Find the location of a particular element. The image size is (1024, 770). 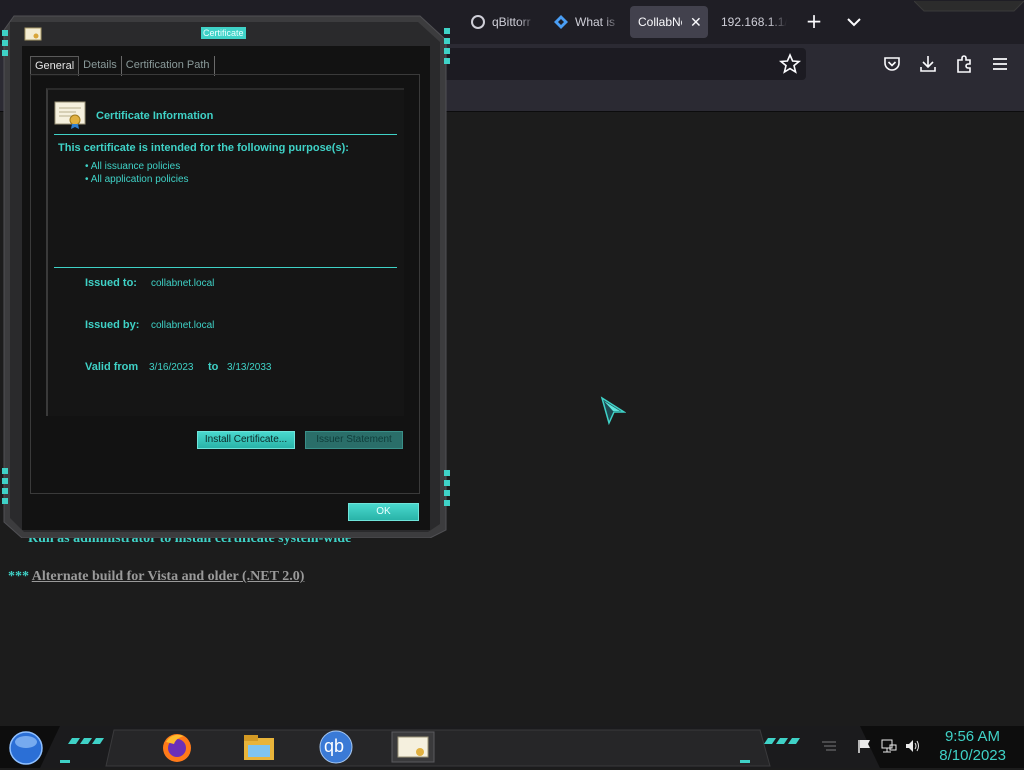

purpose-item: • All application policies is located at coordinates (137, 179).